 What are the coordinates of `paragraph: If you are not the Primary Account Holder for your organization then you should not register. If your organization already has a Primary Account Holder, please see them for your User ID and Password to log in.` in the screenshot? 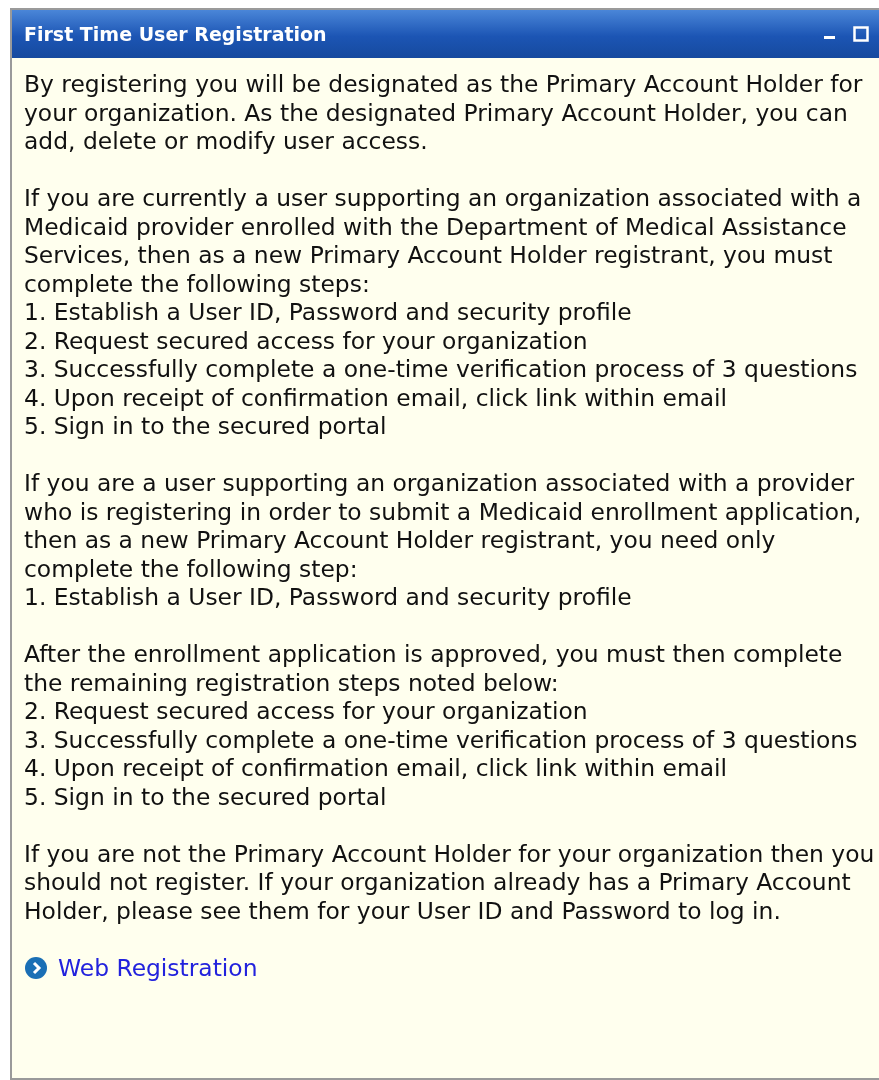 It's located at (449, 882).